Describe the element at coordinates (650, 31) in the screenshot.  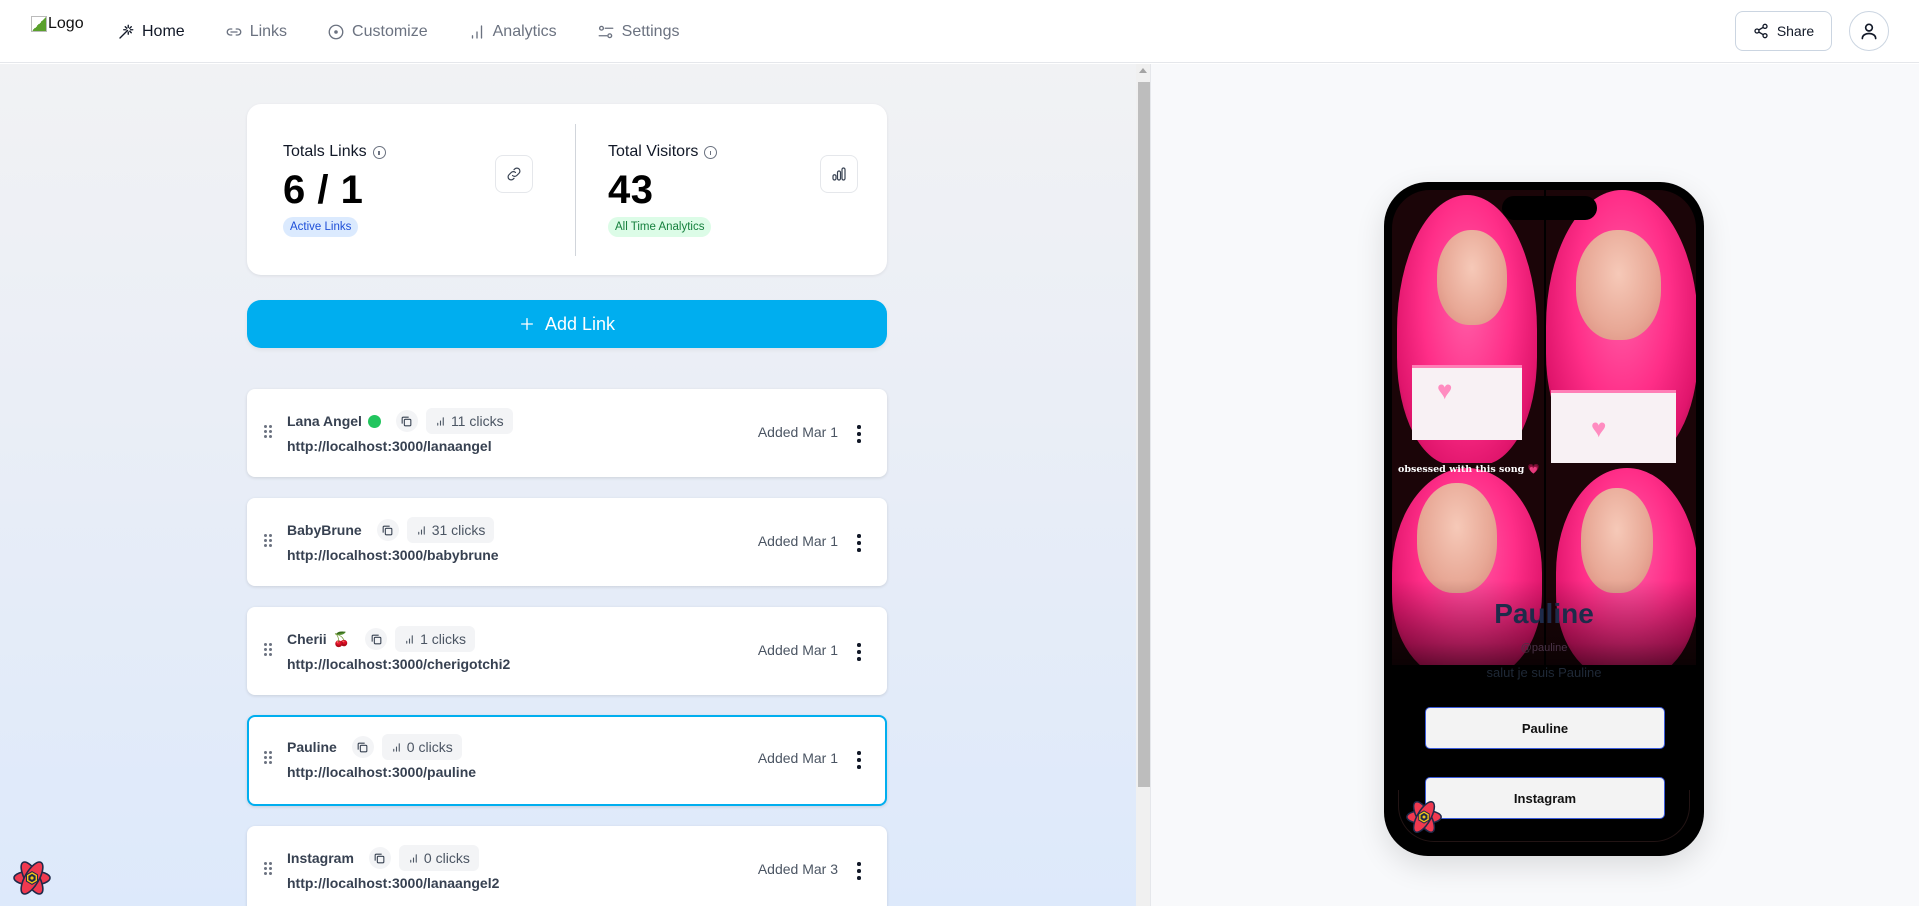
I see `nav-settings-label: Settings` at that location.